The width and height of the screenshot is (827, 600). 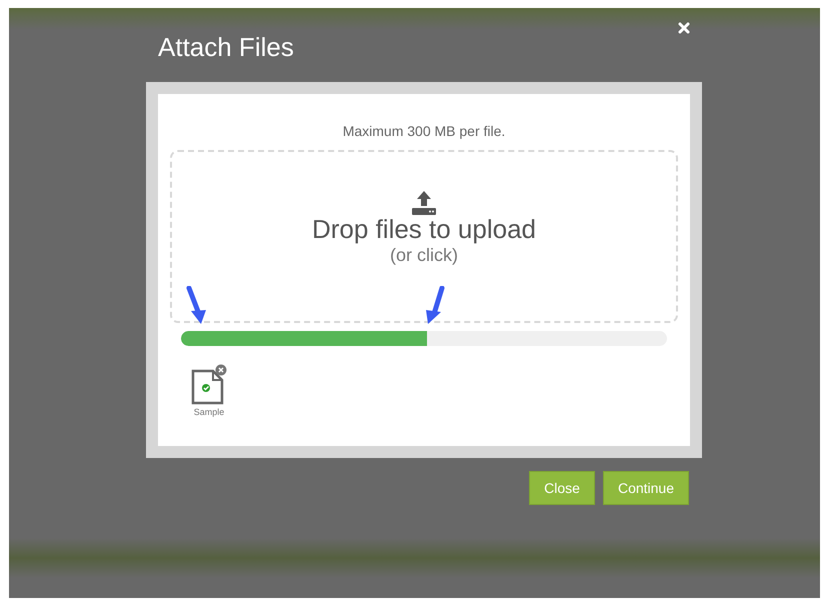 I want to click on drop-label: Drop files to upload, so click(x=424, y=229).